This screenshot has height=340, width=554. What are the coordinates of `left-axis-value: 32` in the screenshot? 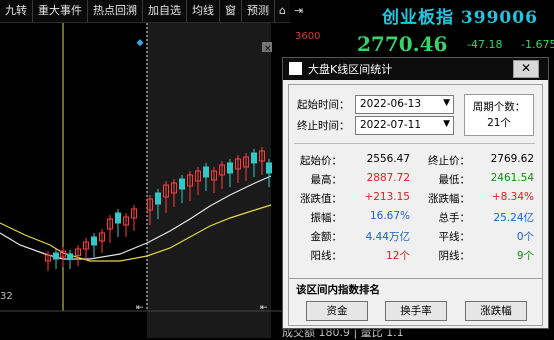 It's located at (6, 296).